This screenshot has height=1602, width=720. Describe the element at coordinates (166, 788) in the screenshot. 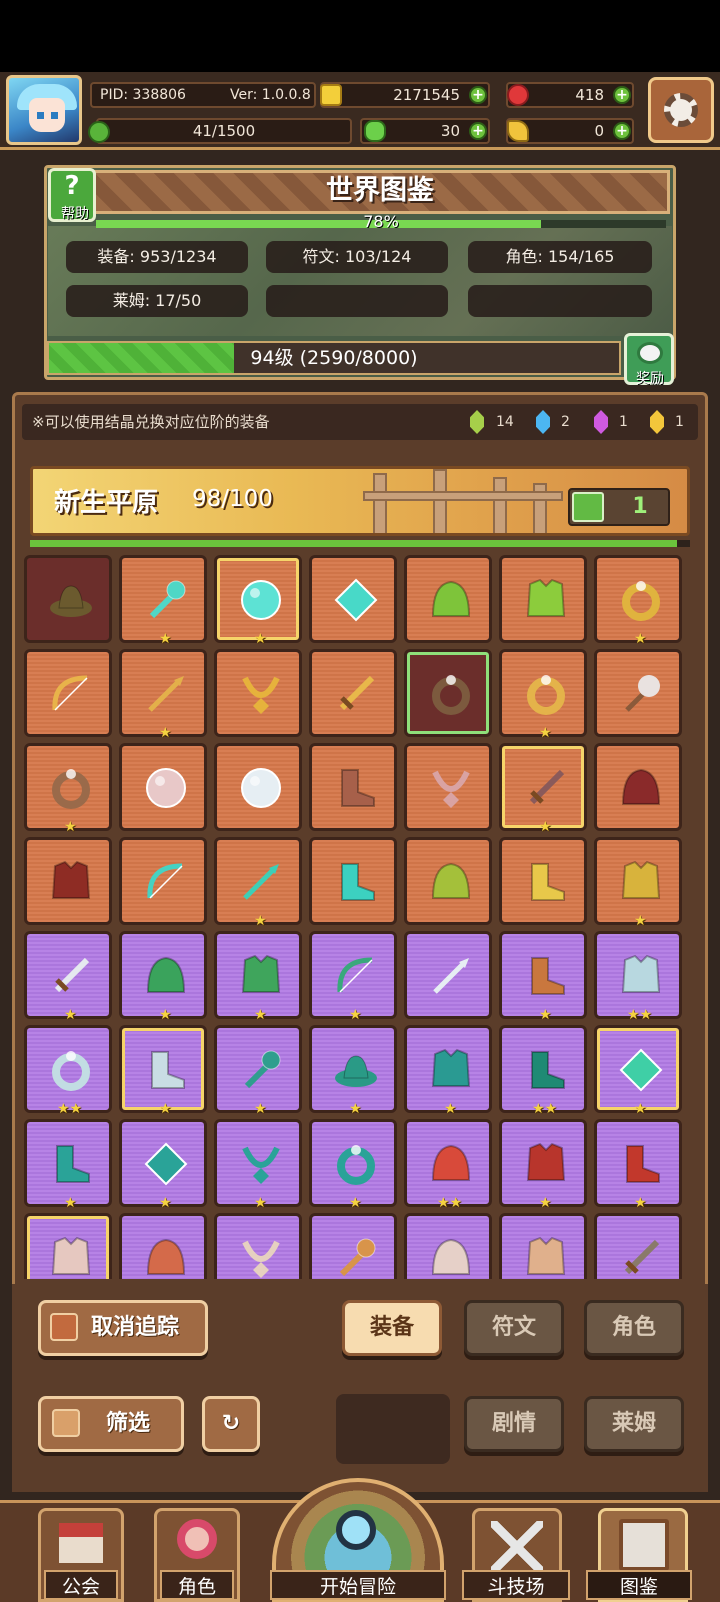

I see `orb-icon` at that location.